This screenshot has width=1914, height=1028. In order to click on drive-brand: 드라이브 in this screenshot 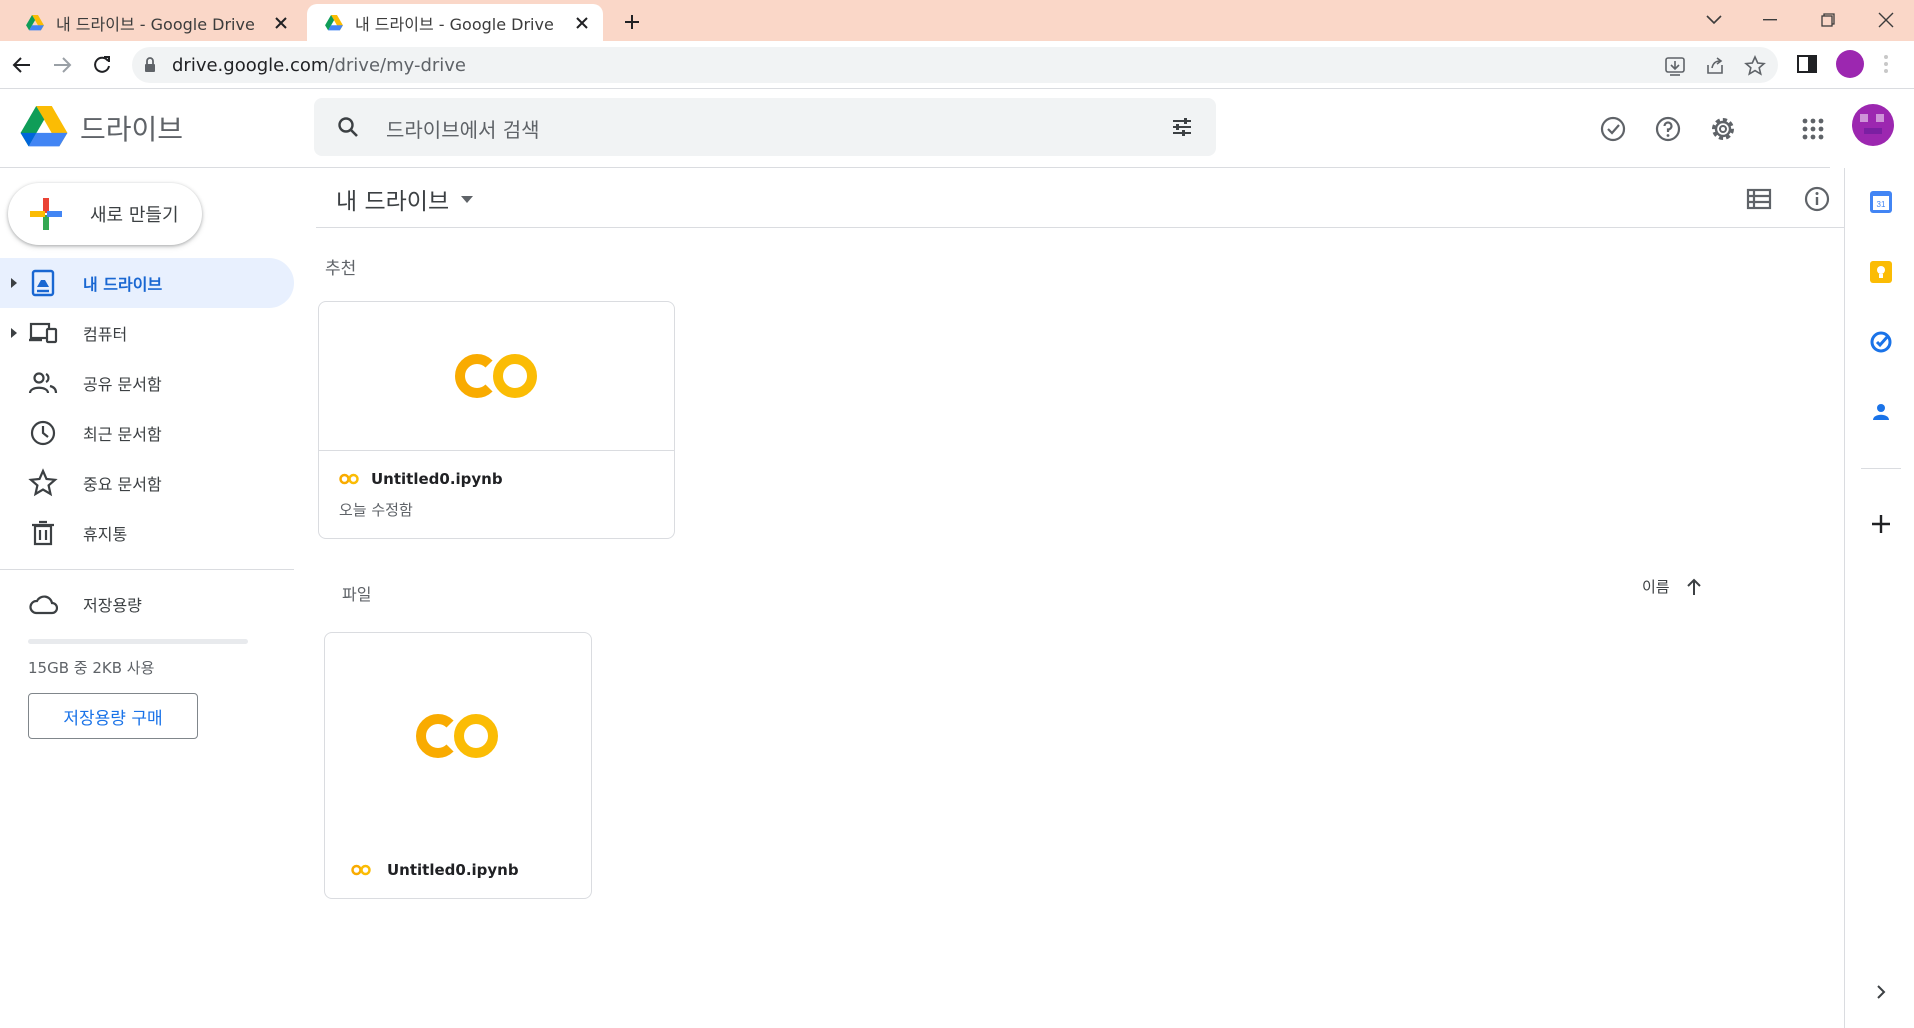, I will do `click(131, 128)`.